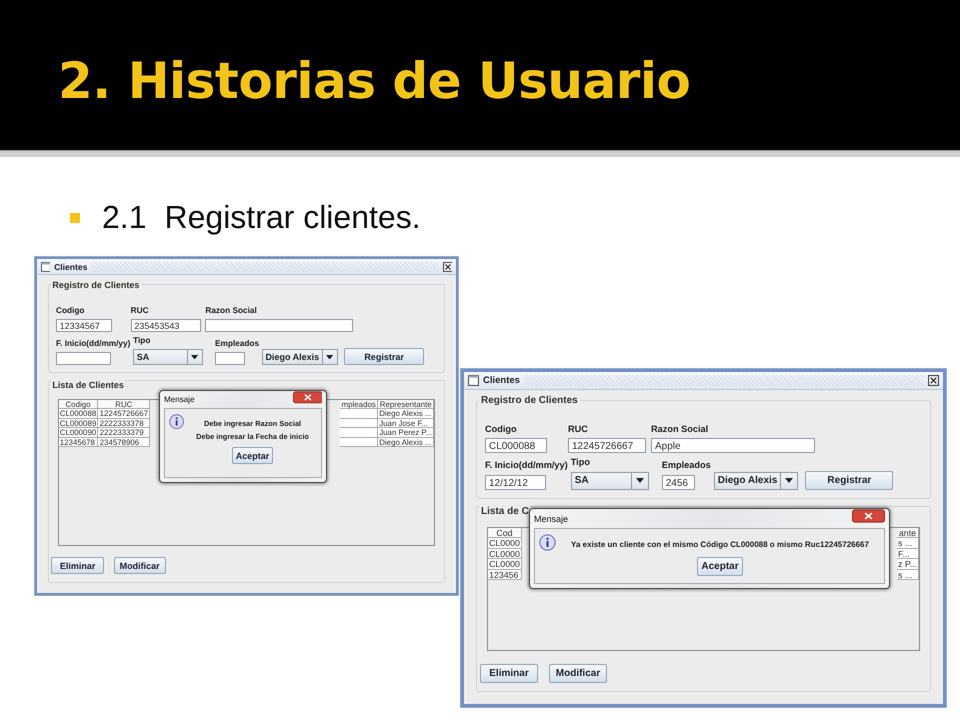 This screenshot has height=720, width=960. I want to click on text-field: 12334567, so click(84, 325).